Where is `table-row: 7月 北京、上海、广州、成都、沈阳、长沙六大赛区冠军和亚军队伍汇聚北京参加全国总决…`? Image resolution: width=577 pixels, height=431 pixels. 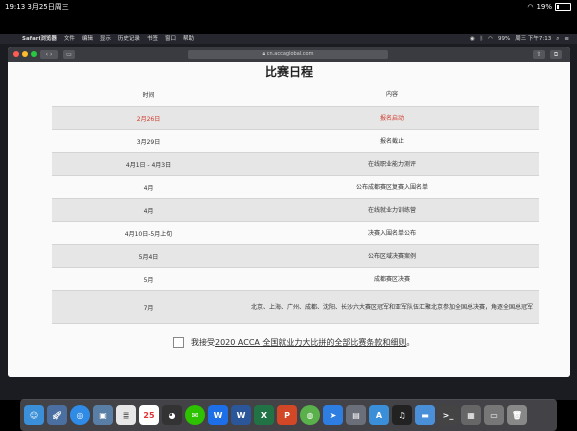 table-row: 7月 北京、上海、广州、成都、沈阳、长沙六大赛区冠军和亚军队伍汇聚北京参加全国总决… is located at coordinates (295, 307).